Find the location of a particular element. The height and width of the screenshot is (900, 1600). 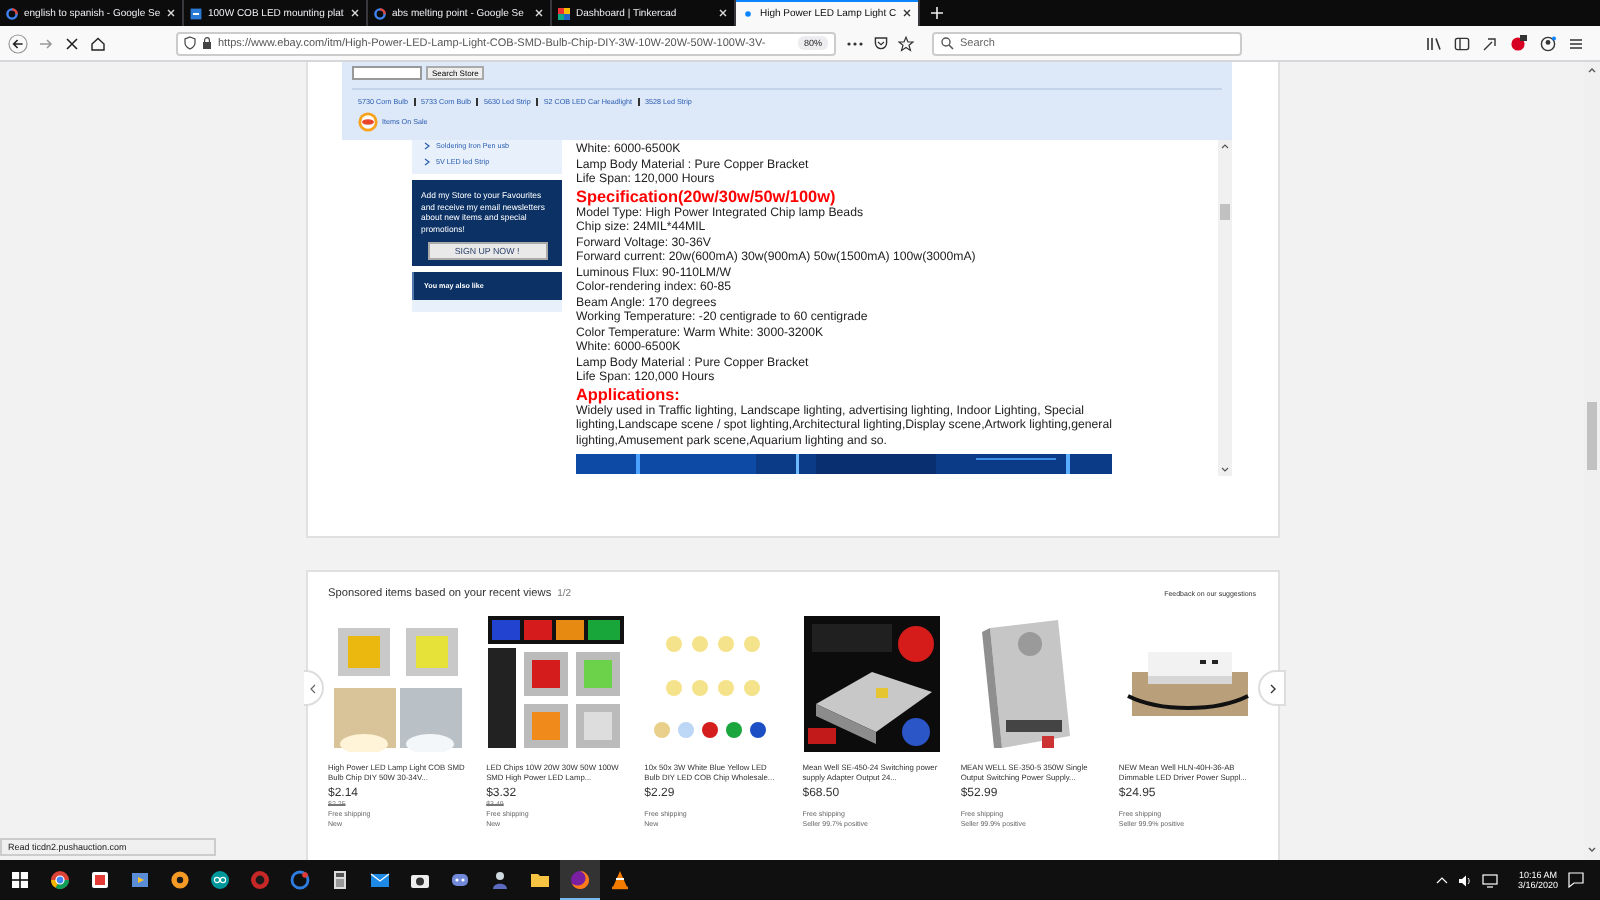

star-icon is located at coordinates (906, 43).